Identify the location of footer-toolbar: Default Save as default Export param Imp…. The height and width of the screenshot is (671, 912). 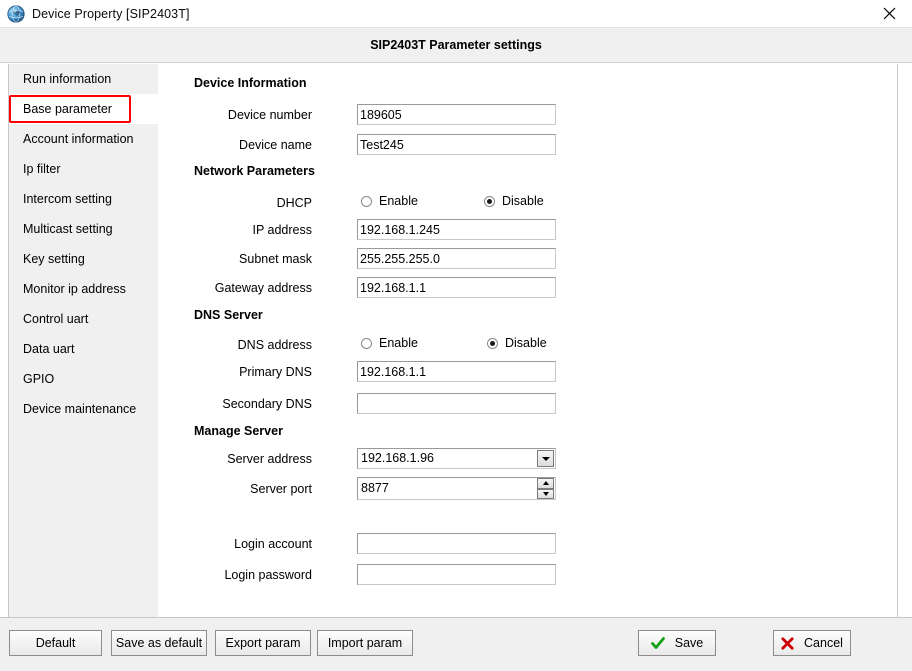
(456, 644).